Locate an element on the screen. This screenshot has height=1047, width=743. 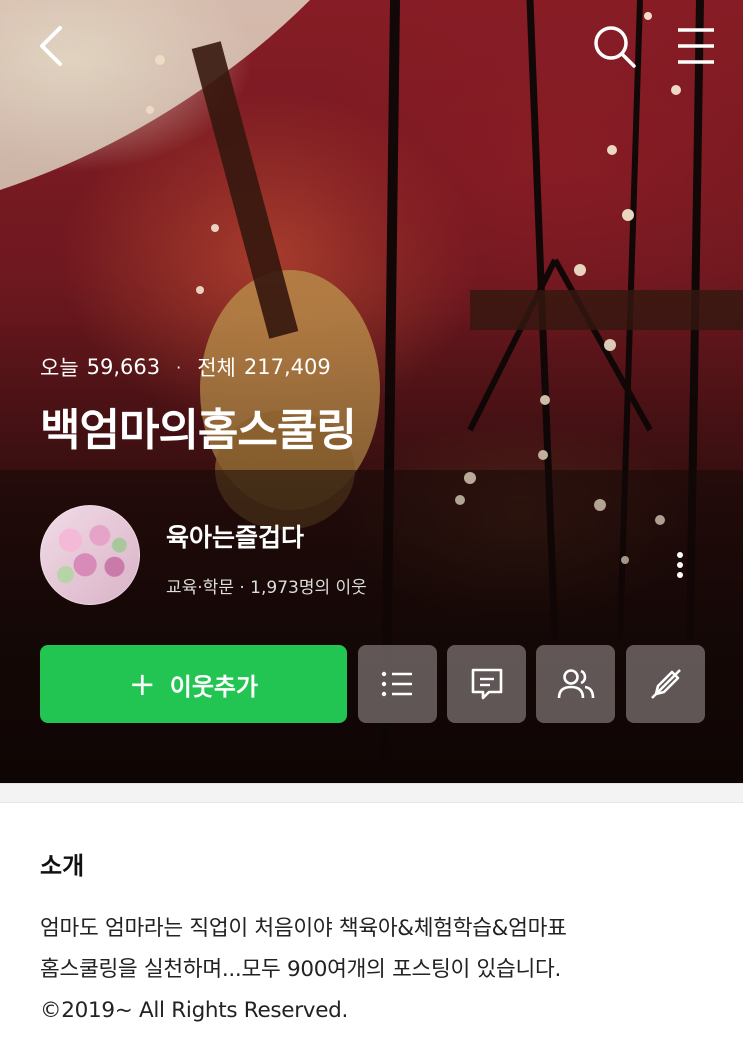
guestbook-button is located at coordinates (486, 684).